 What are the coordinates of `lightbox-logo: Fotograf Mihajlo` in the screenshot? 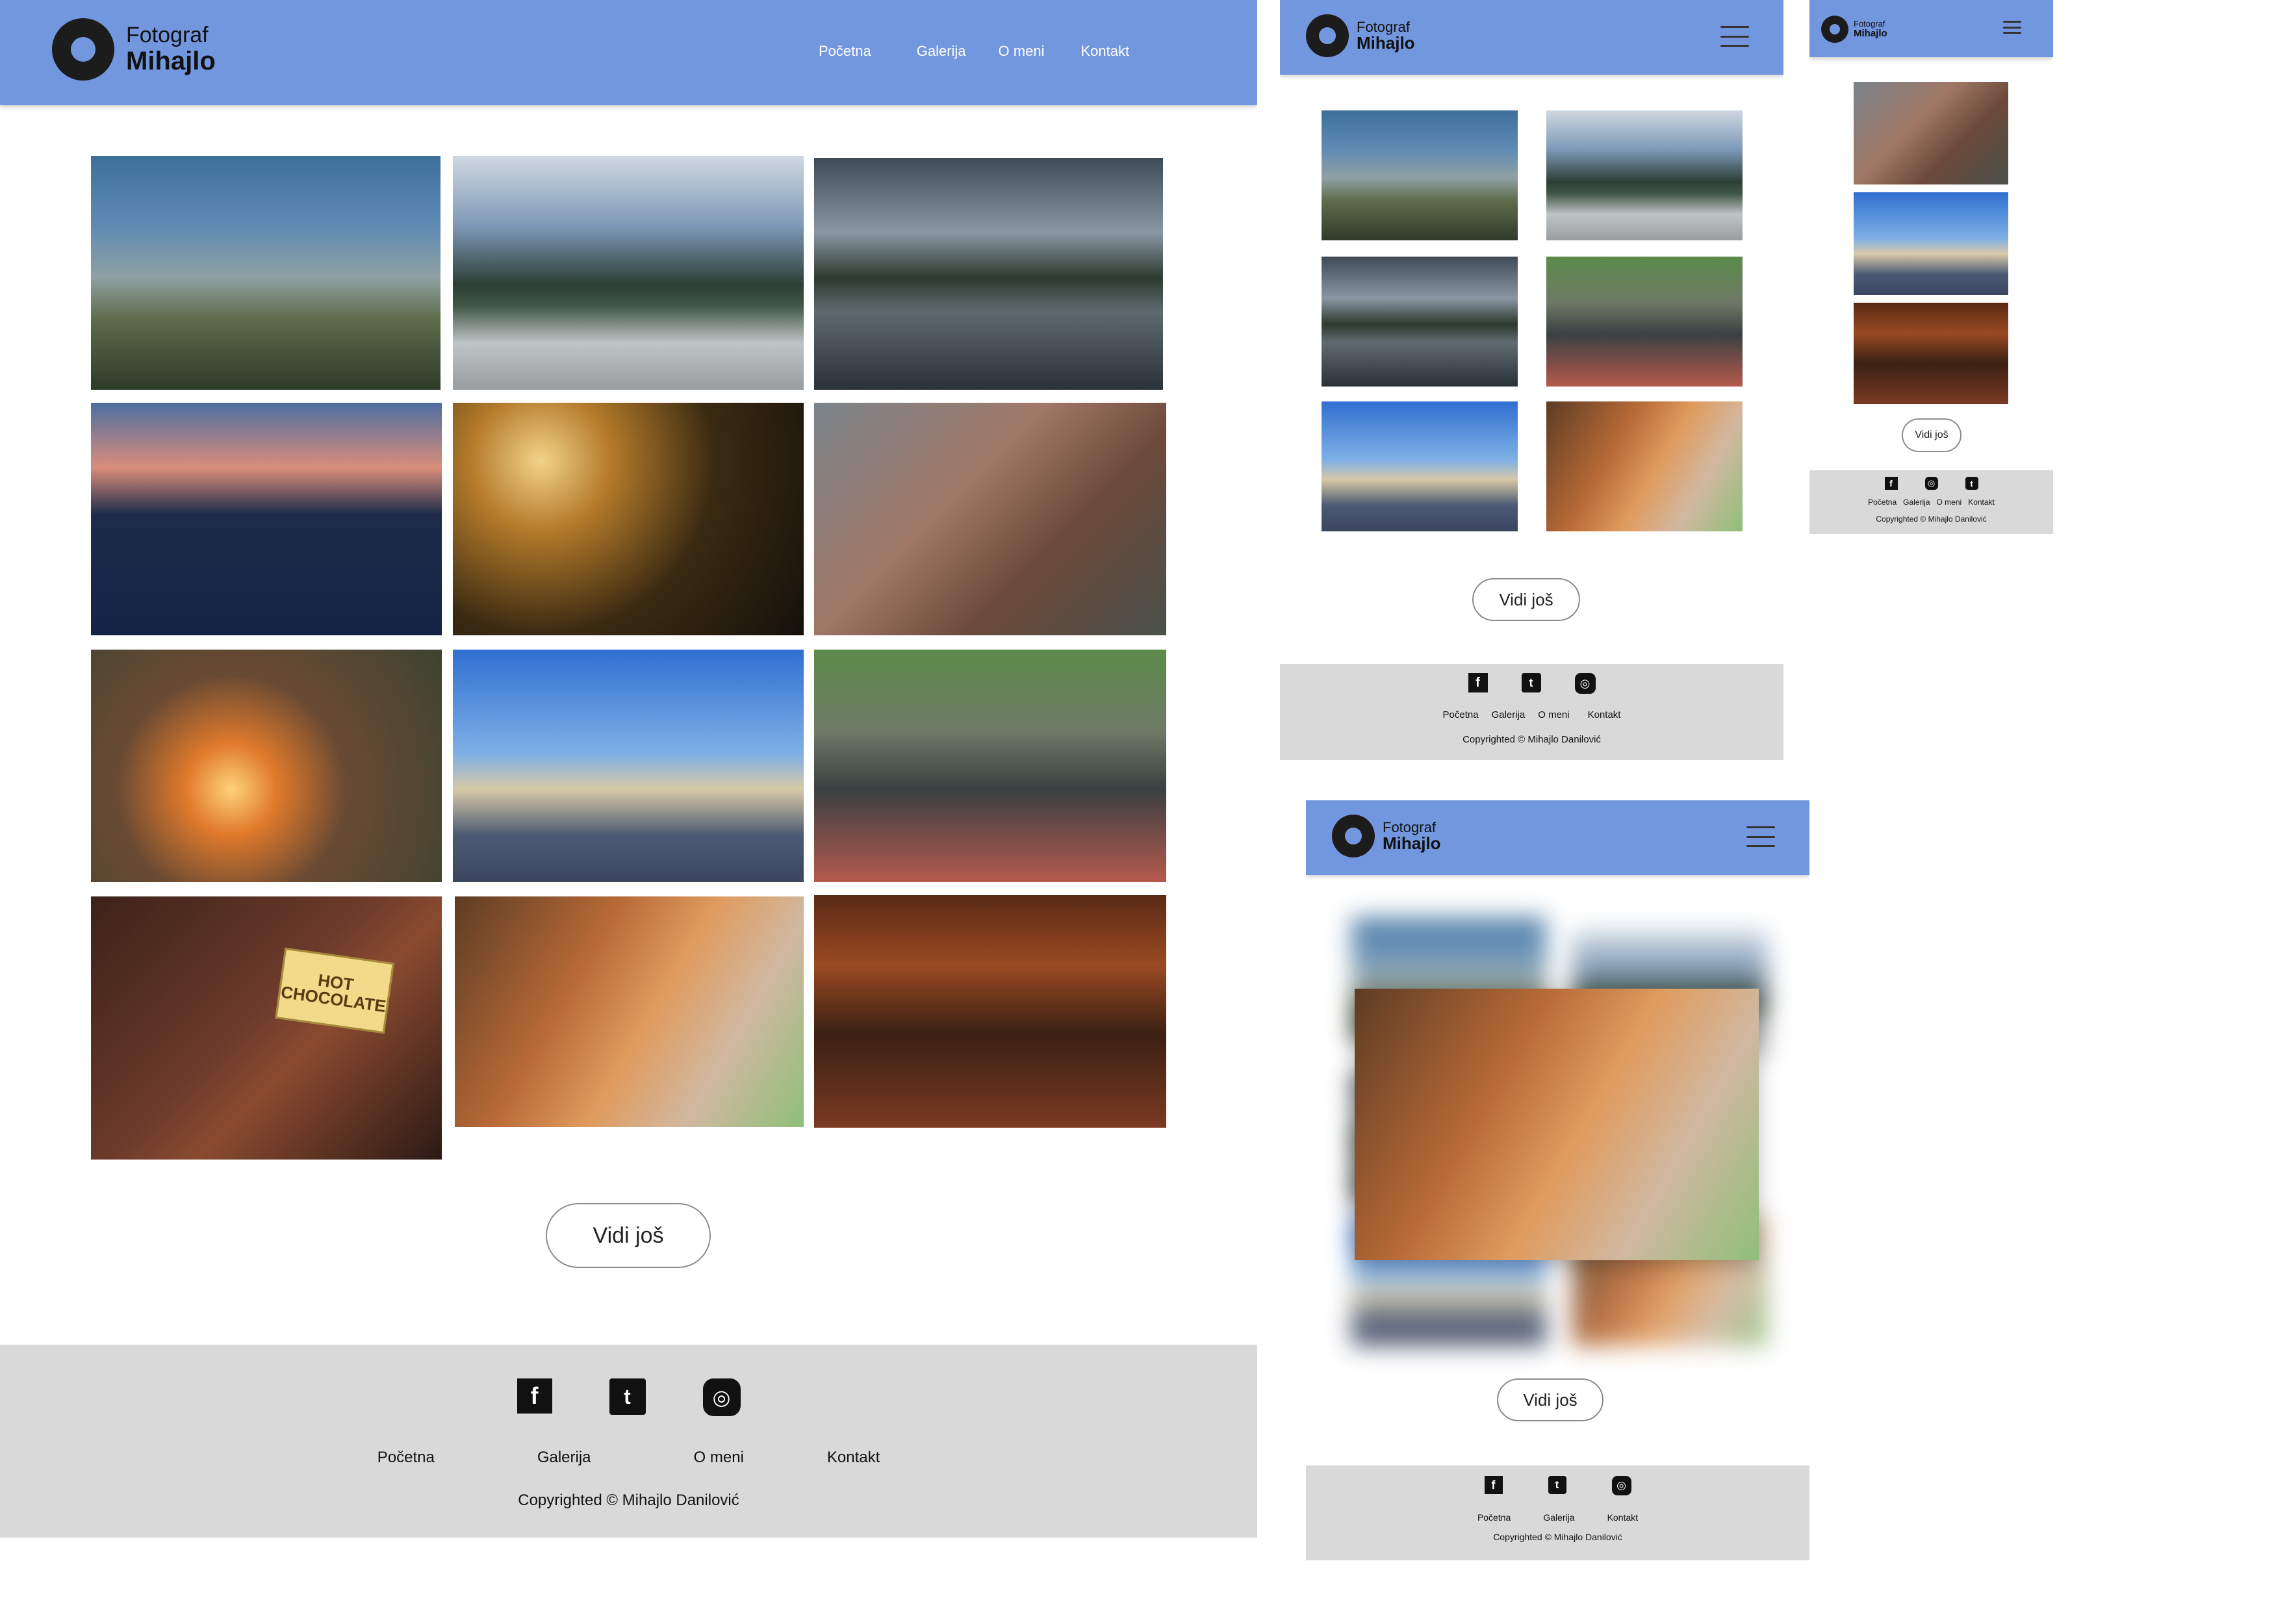 It's located at (1386, 836).